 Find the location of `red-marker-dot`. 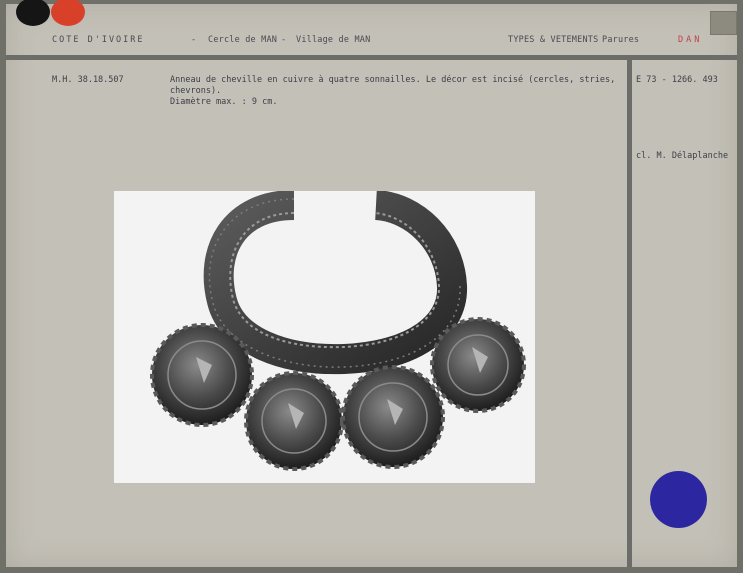

red-marker-dot is located at coordinates (68, 13).